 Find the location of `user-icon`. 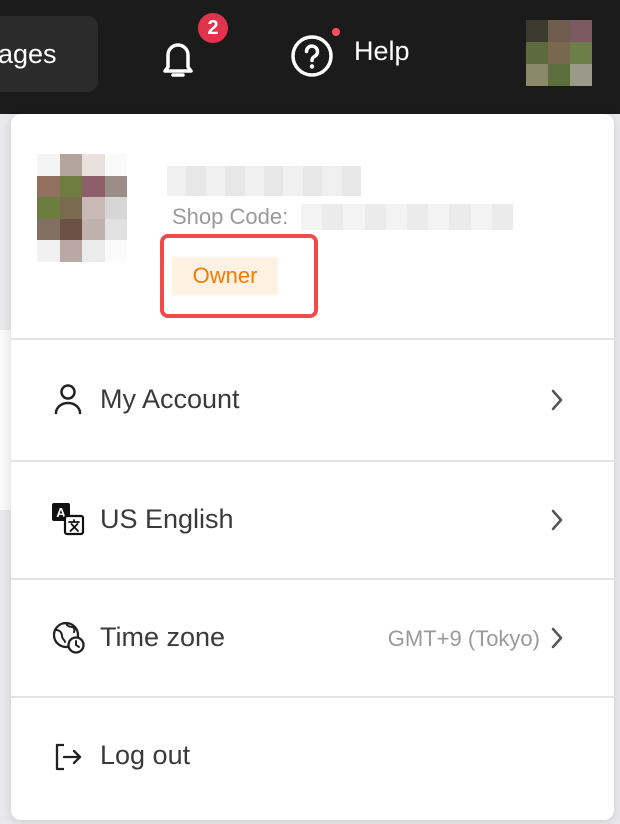

user-icon is located at coordinates (68, 399).